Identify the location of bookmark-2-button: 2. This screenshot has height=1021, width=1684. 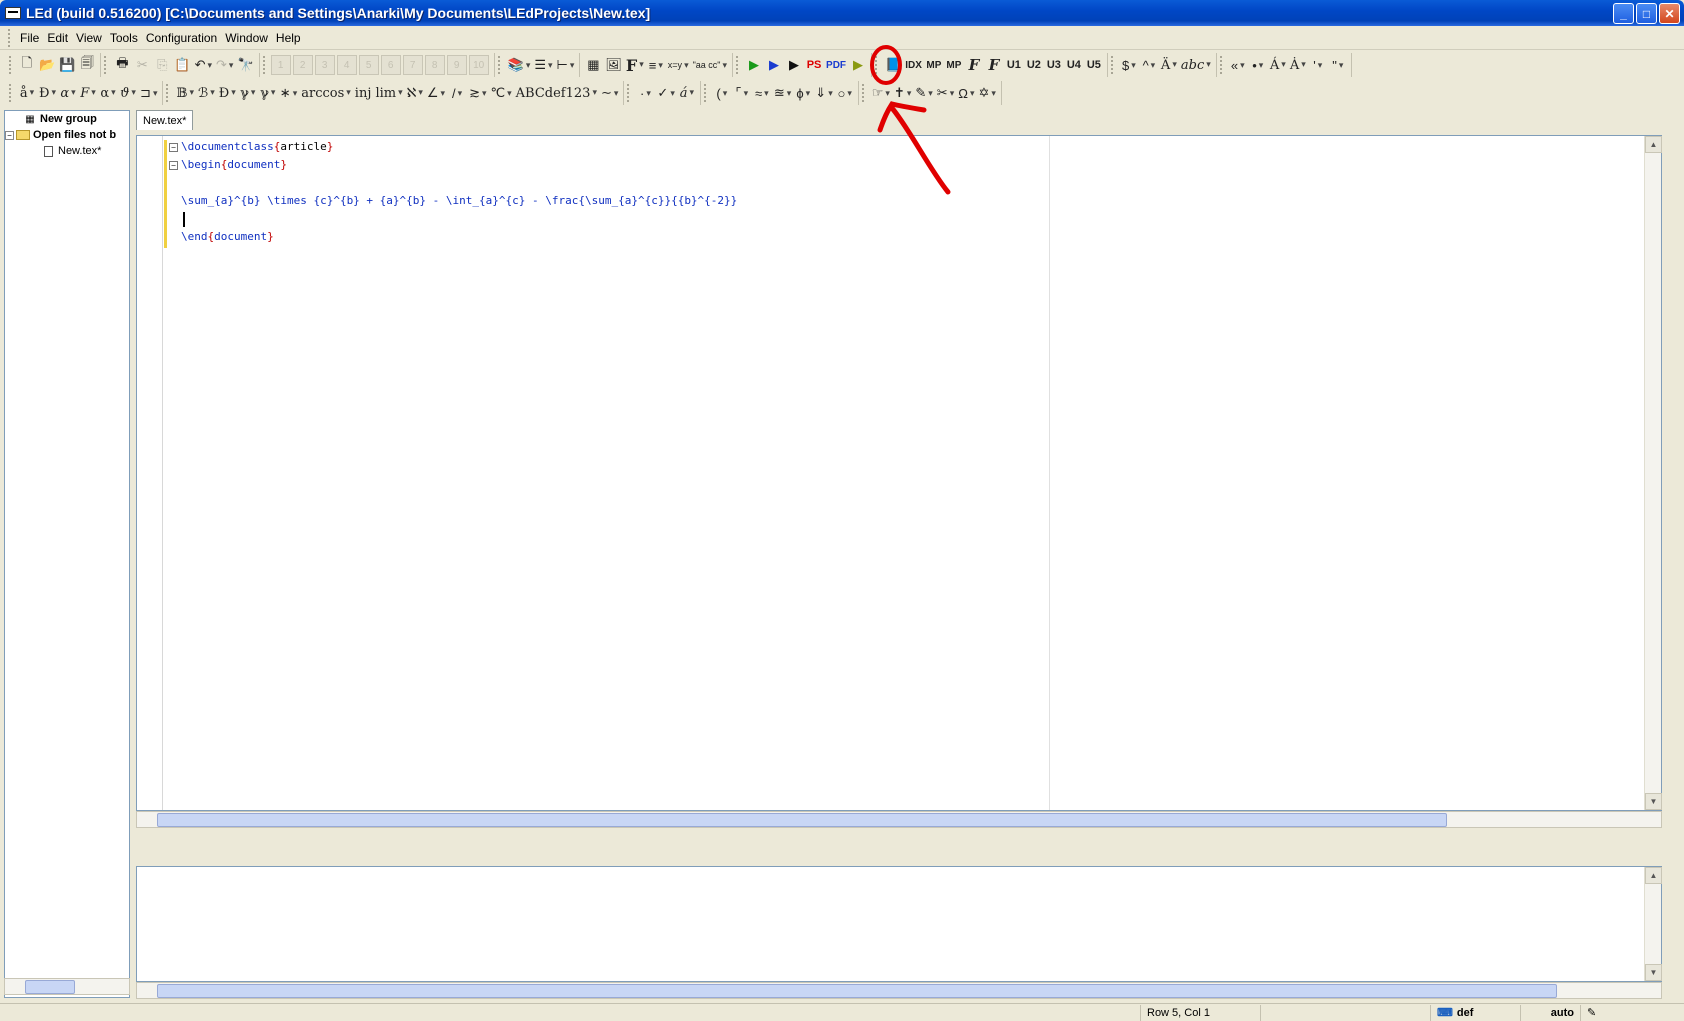
(302, 65).